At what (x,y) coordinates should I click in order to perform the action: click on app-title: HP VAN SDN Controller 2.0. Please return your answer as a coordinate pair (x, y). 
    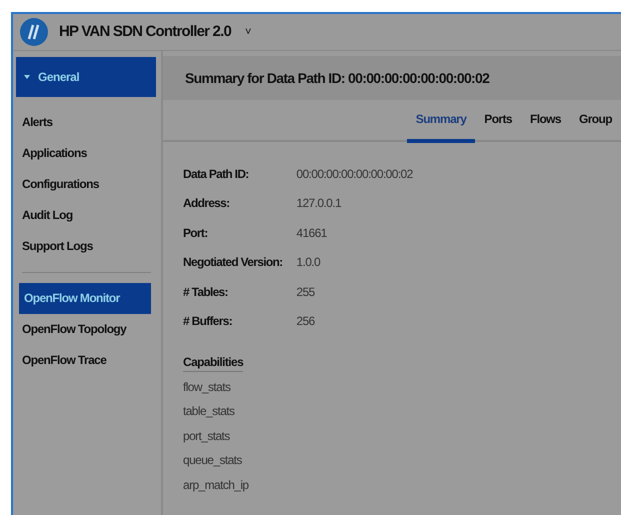
    Looking at the image, I should click on (145, 31).